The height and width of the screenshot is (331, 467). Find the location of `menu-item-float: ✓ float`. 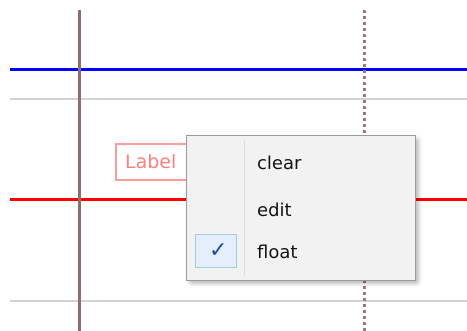

menu-item-float: ✓ float is located at coordinates (301, 252).